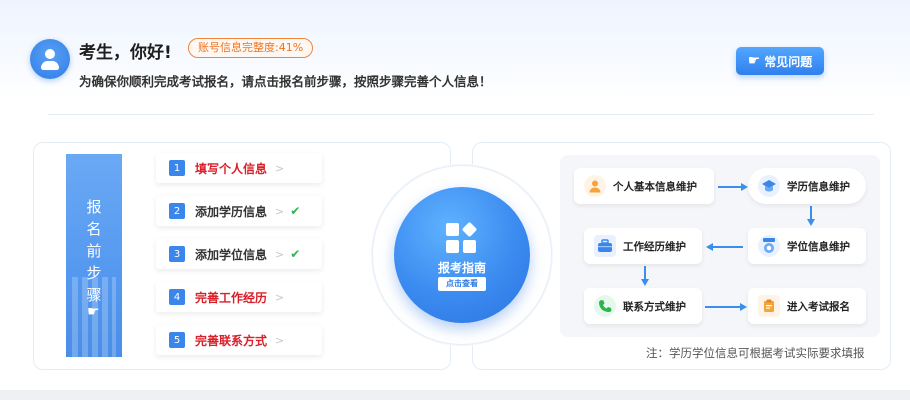 This screenshot has height=400, width=910. I want to click on flow-node-contact: 联系方式维护, so click(643, 306).